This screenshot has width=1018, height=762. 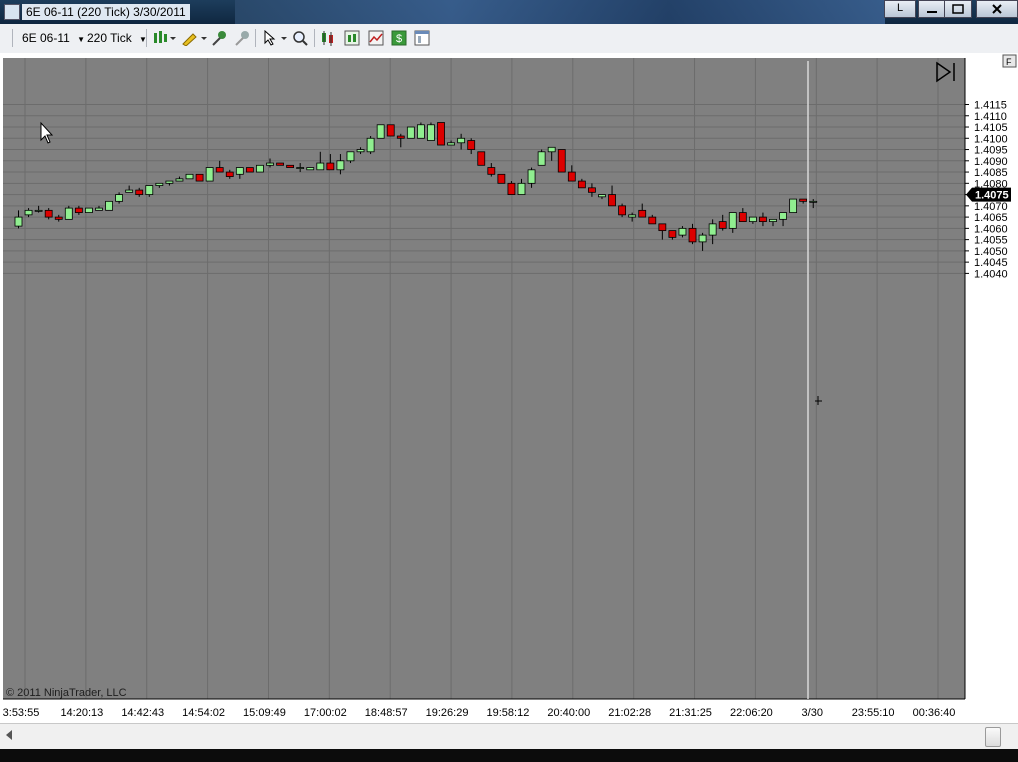 I want to click on taskbar-edge, so click(x=509, y=755).